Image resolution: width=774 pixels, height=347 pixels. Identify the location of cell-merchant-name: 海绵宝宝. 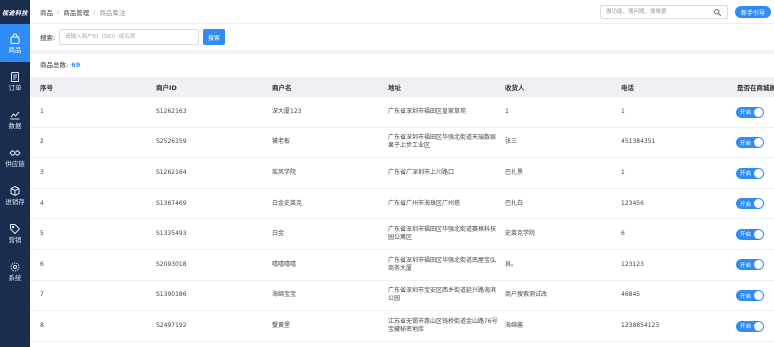
(284, 295).